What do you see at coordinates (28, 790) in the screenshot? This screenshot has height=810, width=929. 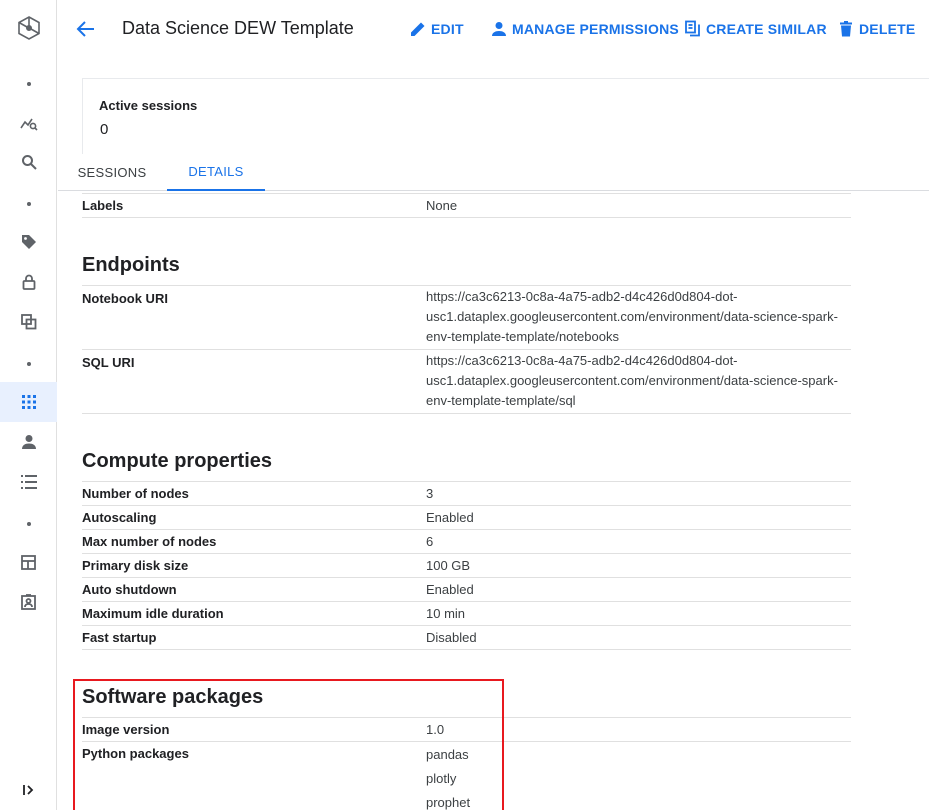 I see `expand-nav-icon` at bounding box center [28, 790].